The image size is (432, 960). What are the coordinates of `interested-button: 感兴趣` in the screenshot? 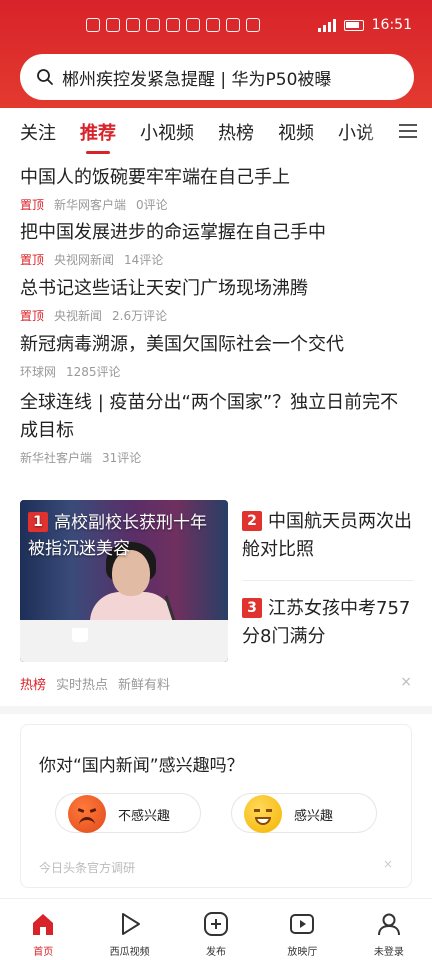 It's located at (304, 813).